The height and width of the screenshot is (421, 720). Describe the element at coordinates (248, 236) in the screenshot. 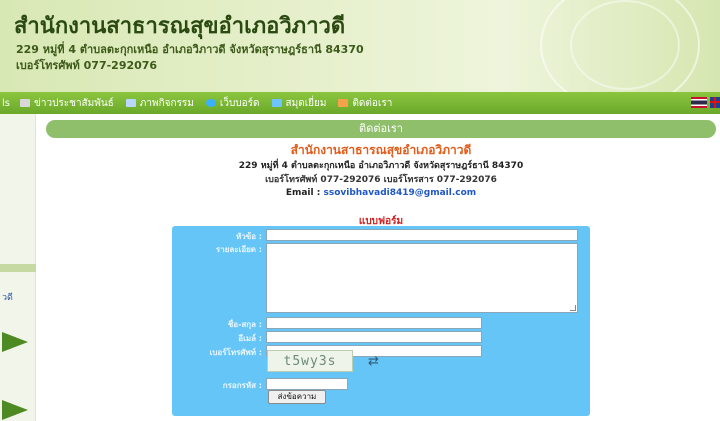

I see `subject-label: หัวข้อ :` at that location.